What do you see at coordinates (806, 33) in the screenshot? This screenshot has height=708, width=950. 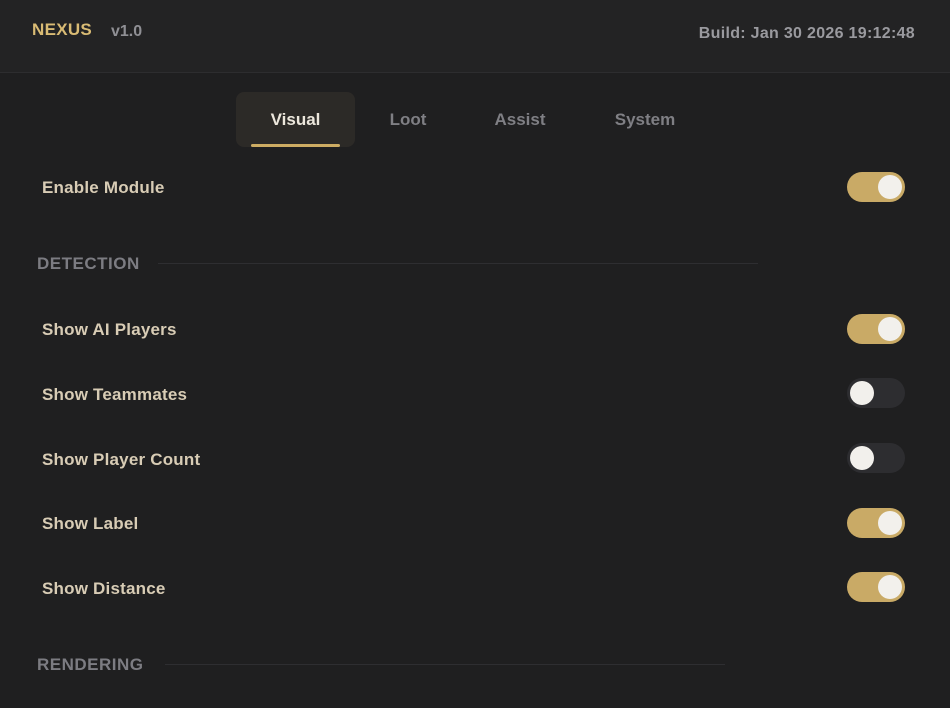 I see `build-info: Build: Jan 30 2026 19:12:48` at bounding box center [806, 33].